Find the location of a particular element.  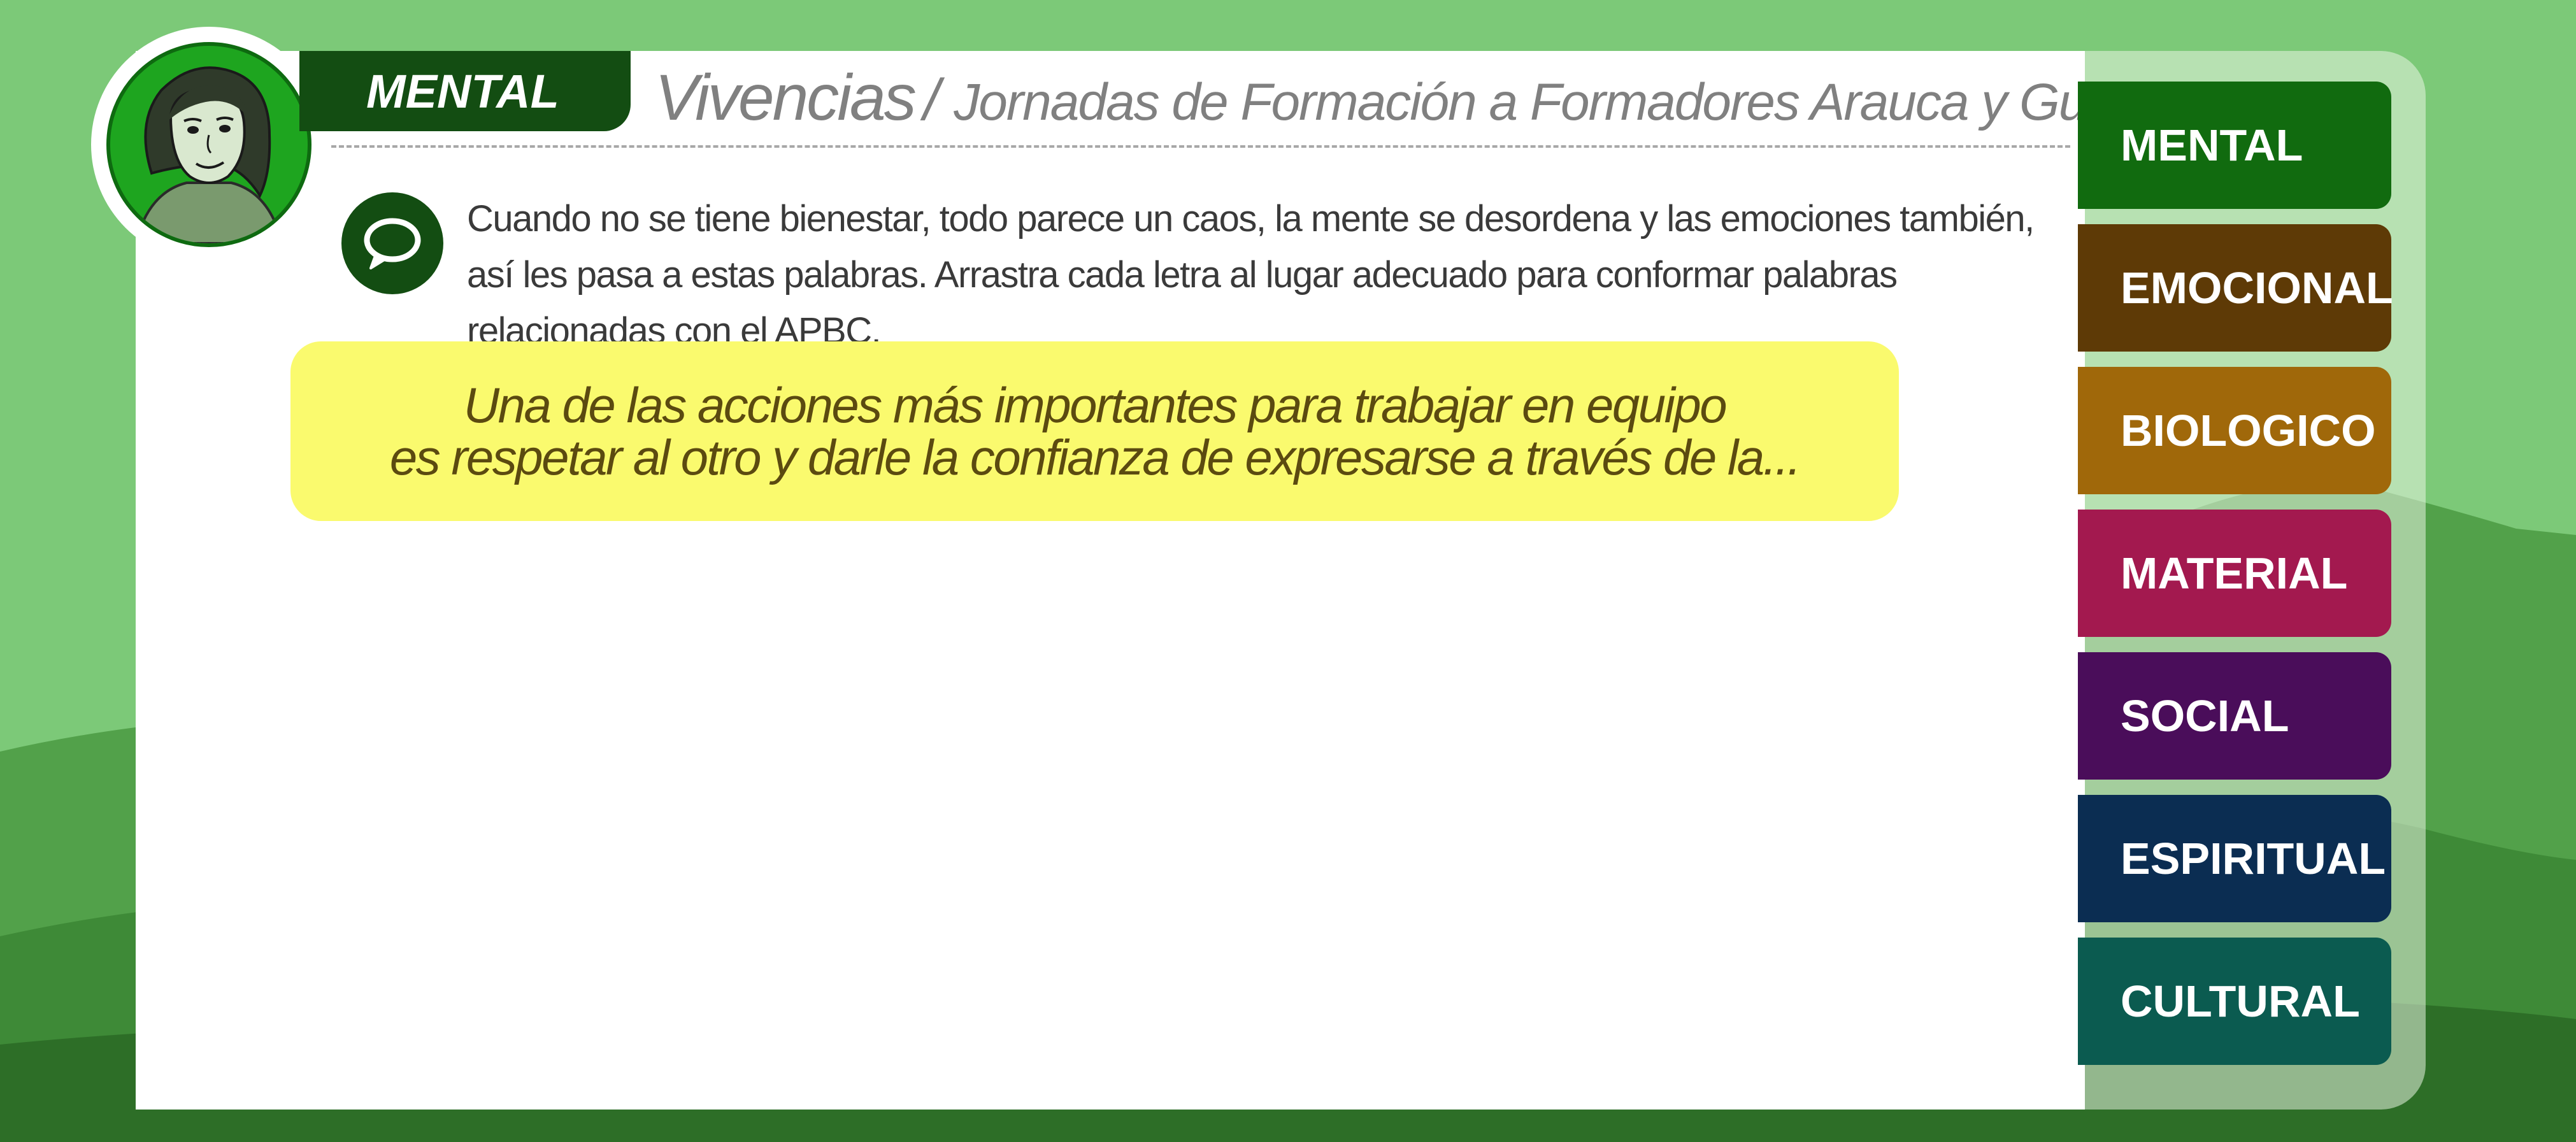

sidebar-item-label: EMOCIONAL is located at coordinates (2257, 288).